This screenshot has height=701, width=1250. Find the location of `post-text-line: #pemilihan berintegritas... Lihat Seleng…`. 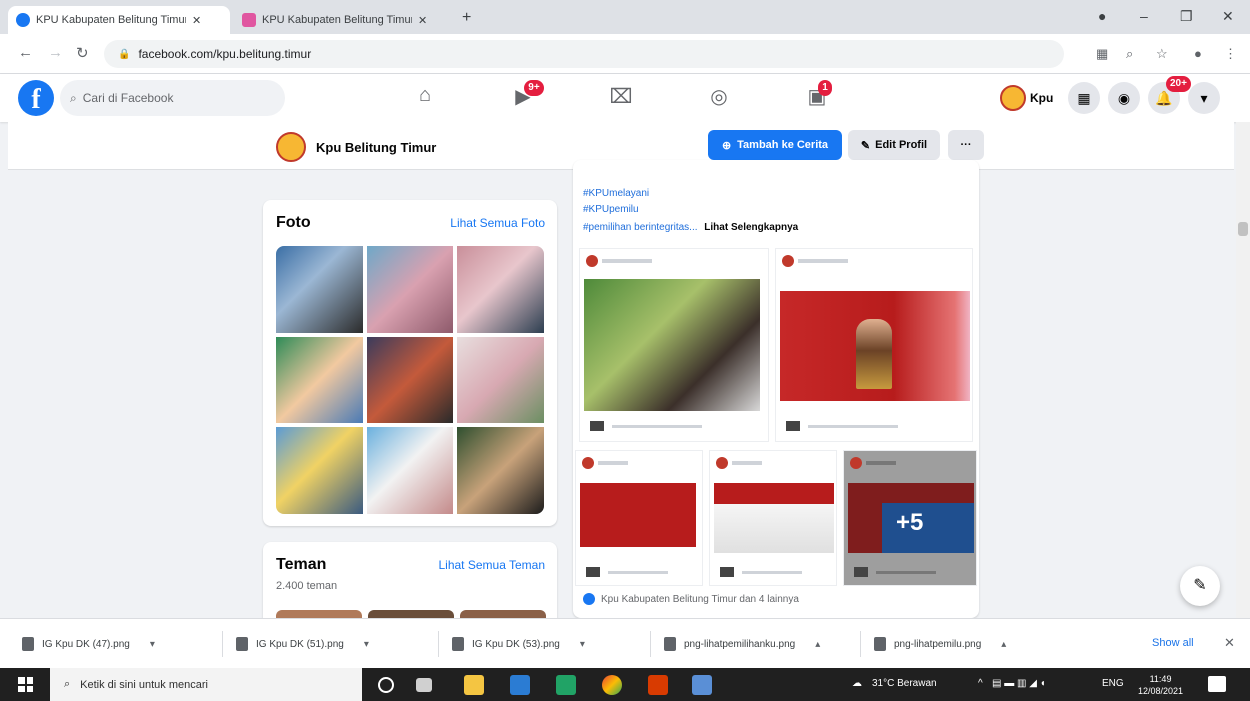

post-text-line: #pemilihan berintegritas... Lihat Seleng… is located at coordinates (690, 227).